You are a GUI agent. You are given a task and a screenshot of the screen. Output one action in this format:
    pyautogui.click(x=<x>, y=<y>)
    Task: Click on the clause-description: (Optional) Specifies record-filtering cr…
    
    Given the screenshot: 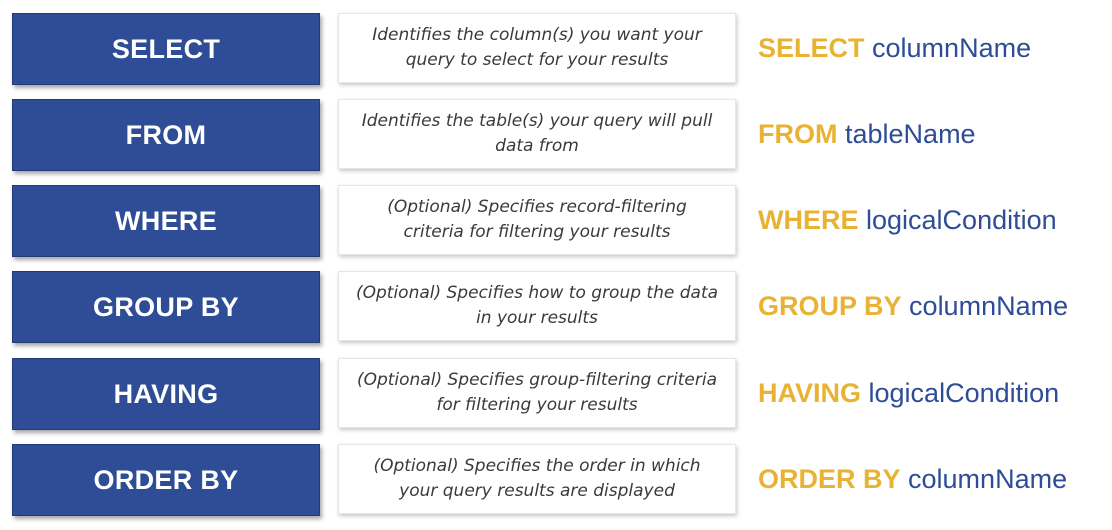 What is the action you would take?
    pyautogui.click(x=537, y=219)
    